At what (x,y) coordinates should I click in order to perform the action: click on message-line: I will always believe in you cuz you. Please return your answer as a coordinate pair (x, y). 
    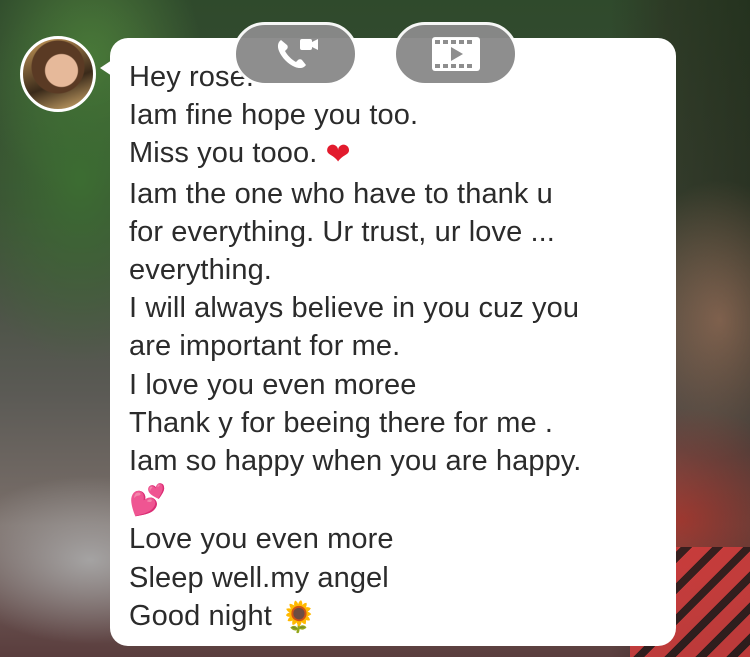
    Looking at the image, I should click on (354, 308).